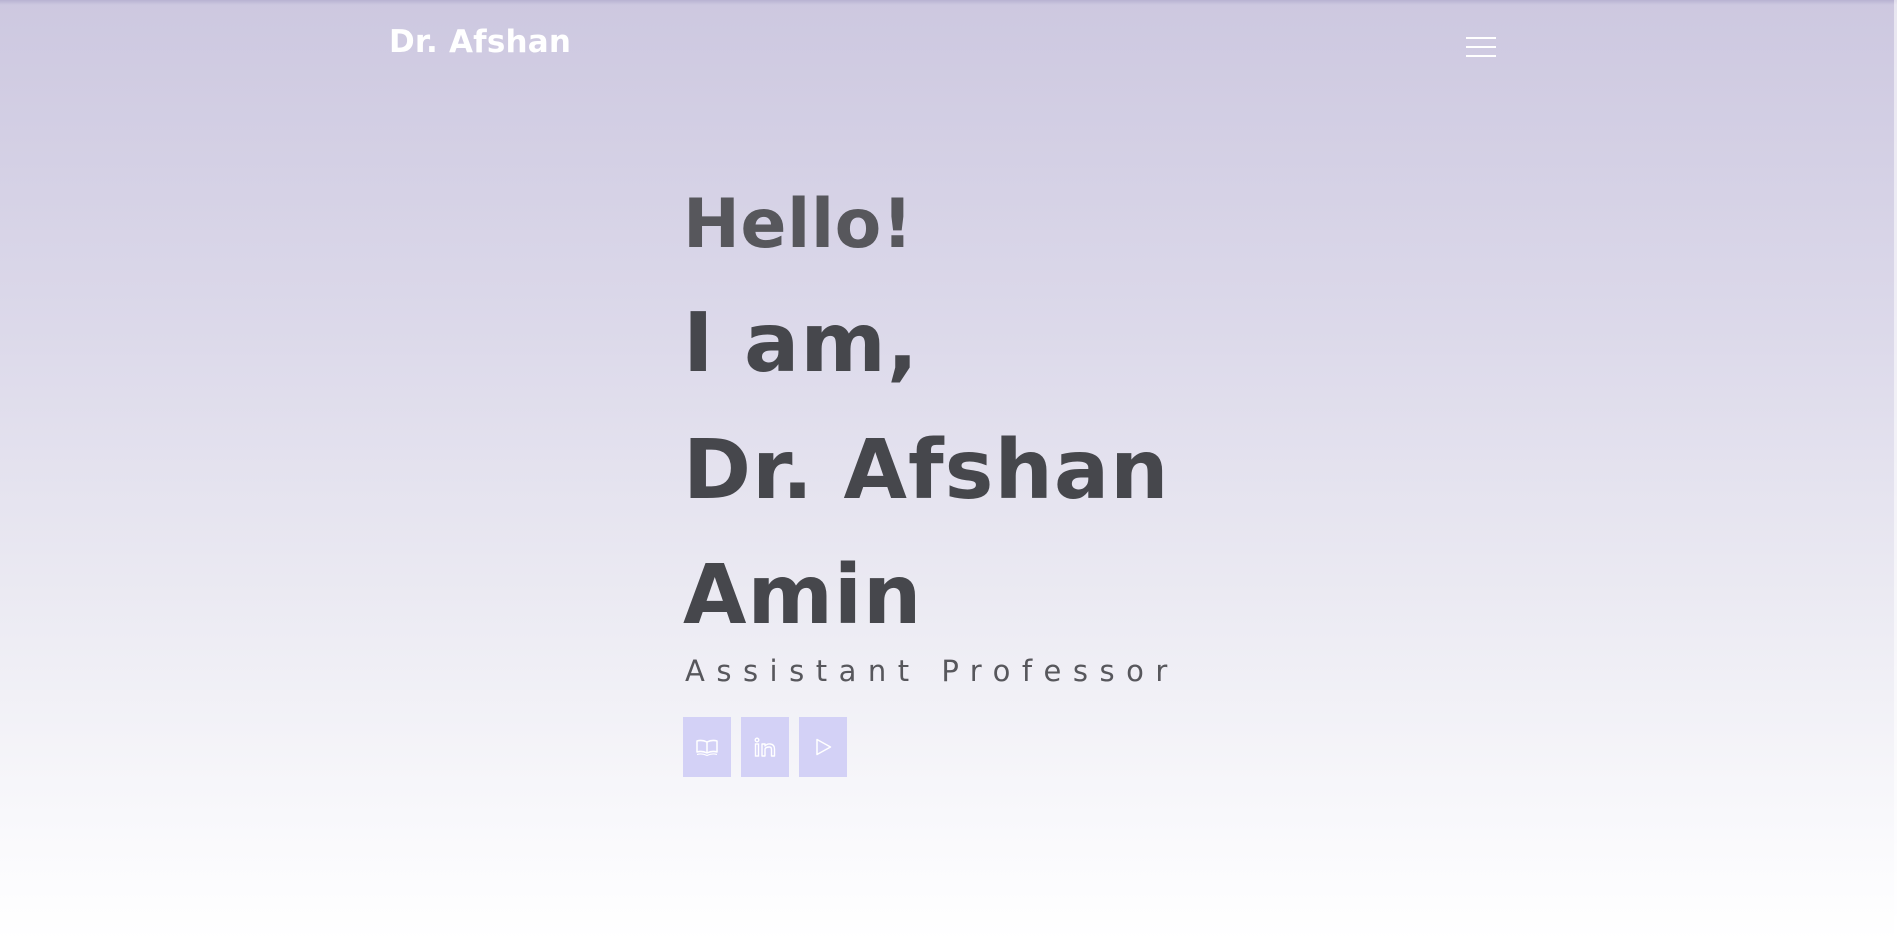  What do you see at coordinates (926, 470) in the screenshot?
I see `hero-intro-line-2: Dr. Afshan` at bounding box center [926, 470].